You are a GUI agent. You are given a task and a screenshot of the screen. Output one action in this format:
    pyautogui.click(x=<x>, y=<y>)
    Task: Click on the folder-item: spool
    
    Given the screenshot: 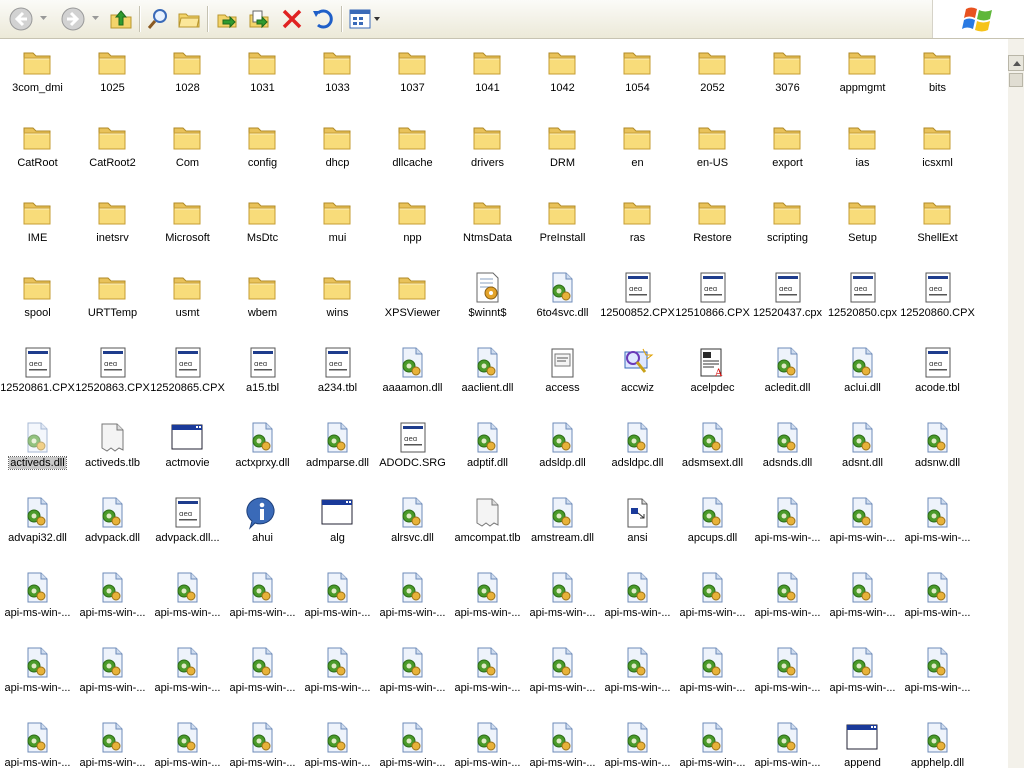 What is the action you would take?
    pyautogui.click(x=37, y=304)
    